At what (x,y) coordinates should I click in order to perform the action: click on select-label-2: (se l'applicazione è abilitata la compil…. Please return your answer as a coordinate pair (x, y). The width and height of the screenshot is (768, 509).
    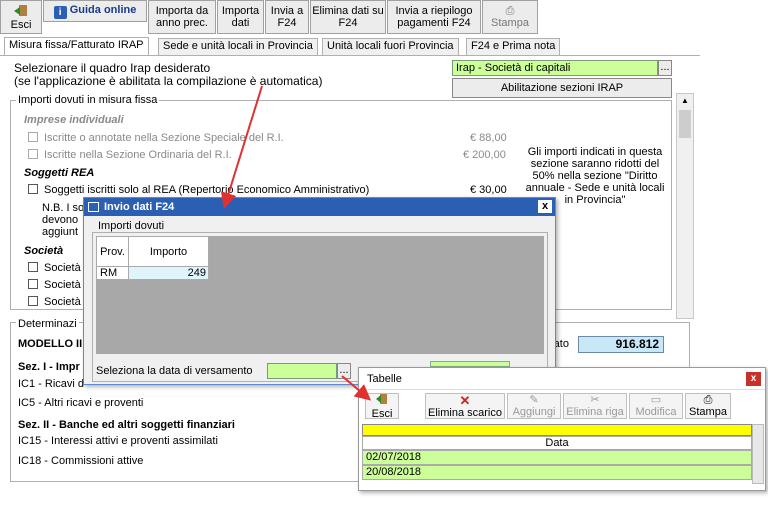
    Looking at the image, I should click on (168, 81).